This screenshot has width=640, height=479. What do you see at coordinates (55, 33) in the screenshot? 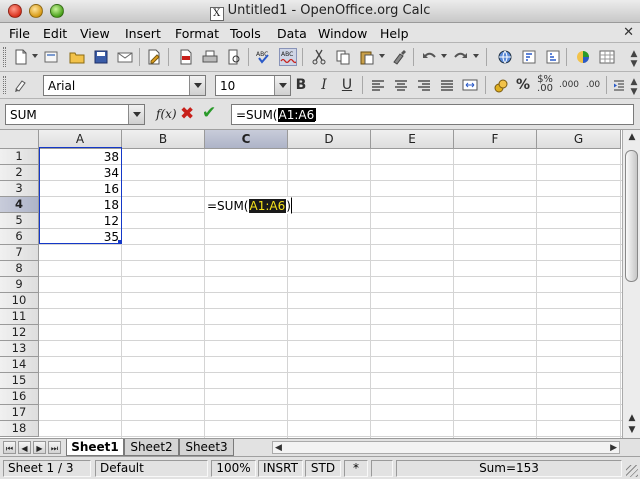
I see `menu-edit: Edit` at bounding box center [55, 33].